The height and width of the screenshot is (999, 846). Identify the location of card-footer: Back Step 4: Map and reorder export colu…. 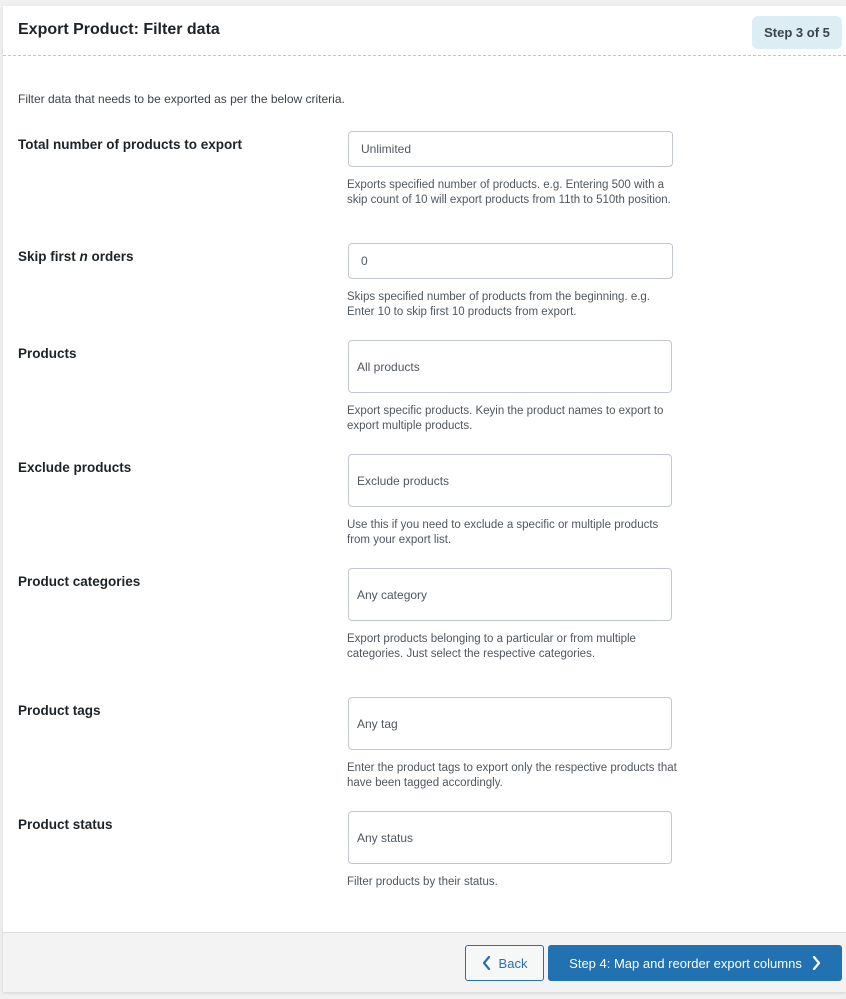
(424, 962).